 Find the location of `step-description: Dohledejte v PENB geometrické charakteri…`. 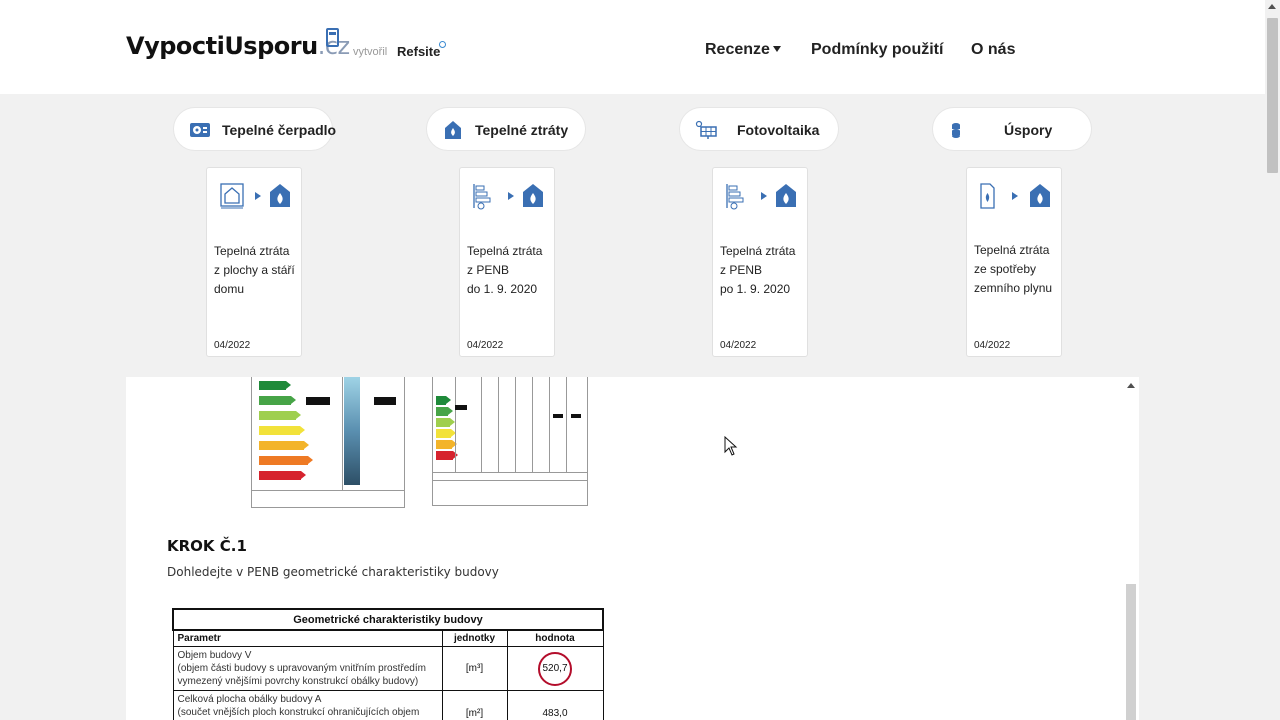

step-description: Dohledejte v PENB geometrické charakteri… is located at coordinates (333, 572).